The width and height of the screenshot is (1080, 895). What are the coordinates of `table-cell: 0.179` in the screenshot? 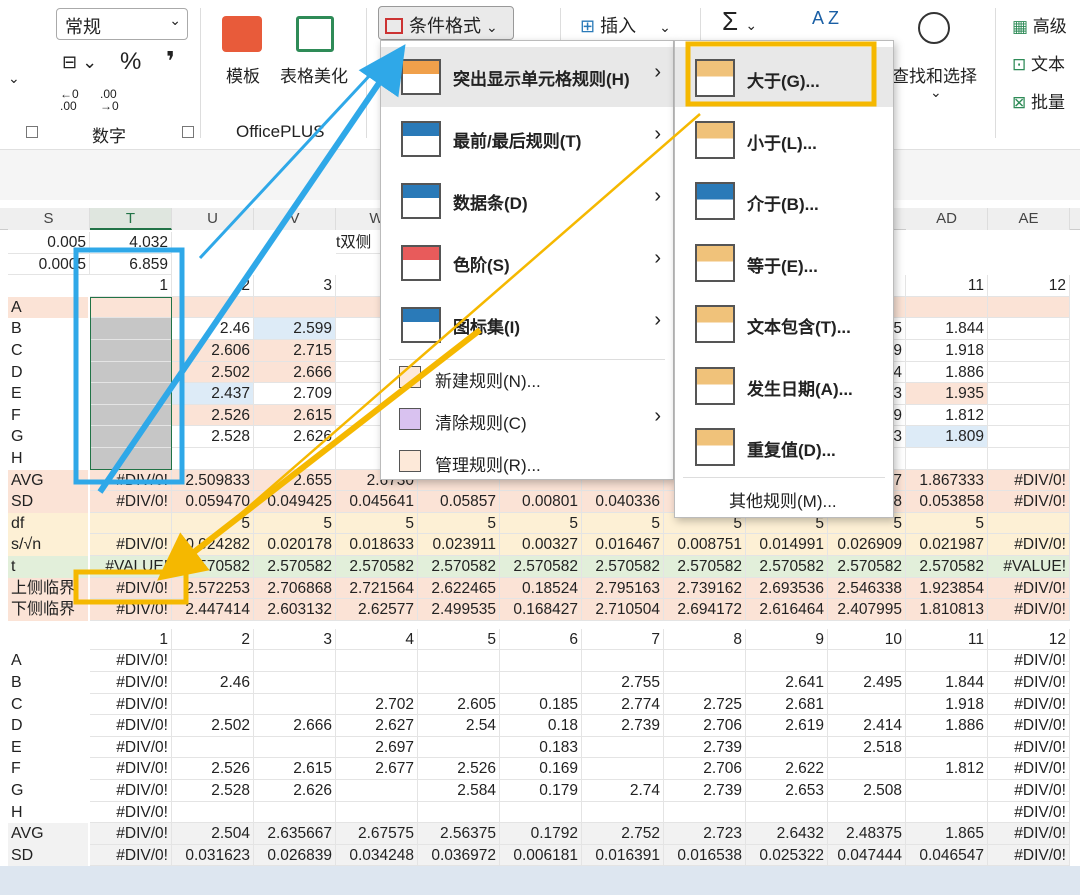 It's located at (541, 791).